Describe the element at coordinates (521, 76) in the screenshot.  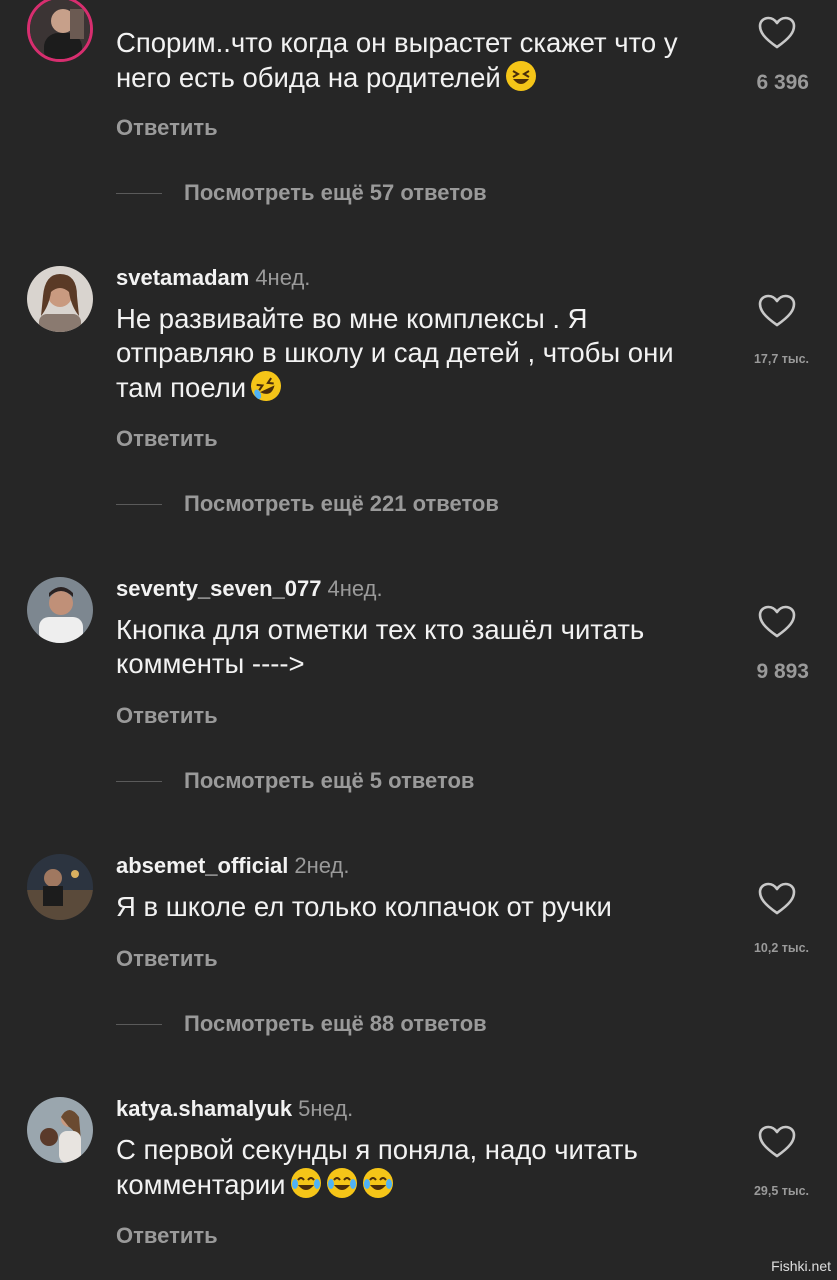
I see `grinning-squinting-face-icon` at that location.